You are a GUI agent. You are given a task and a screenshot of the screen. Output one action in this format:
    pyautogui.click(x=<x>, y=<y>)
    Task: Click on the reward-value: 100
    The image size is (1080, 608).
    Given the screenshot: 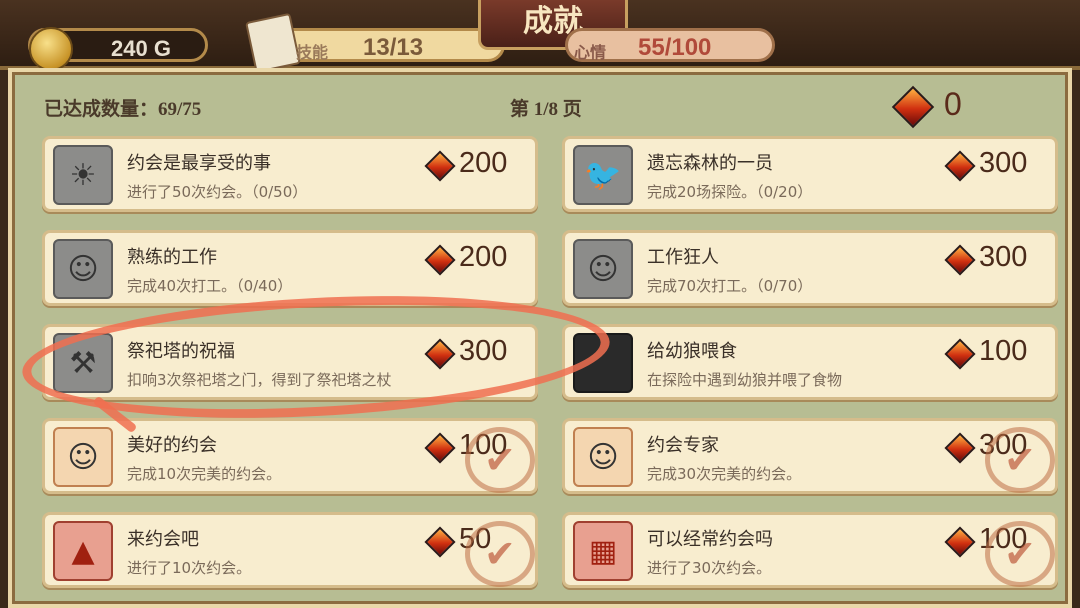 What is the action you would take?
    pyautogui.click(x=1003, y=351)
    